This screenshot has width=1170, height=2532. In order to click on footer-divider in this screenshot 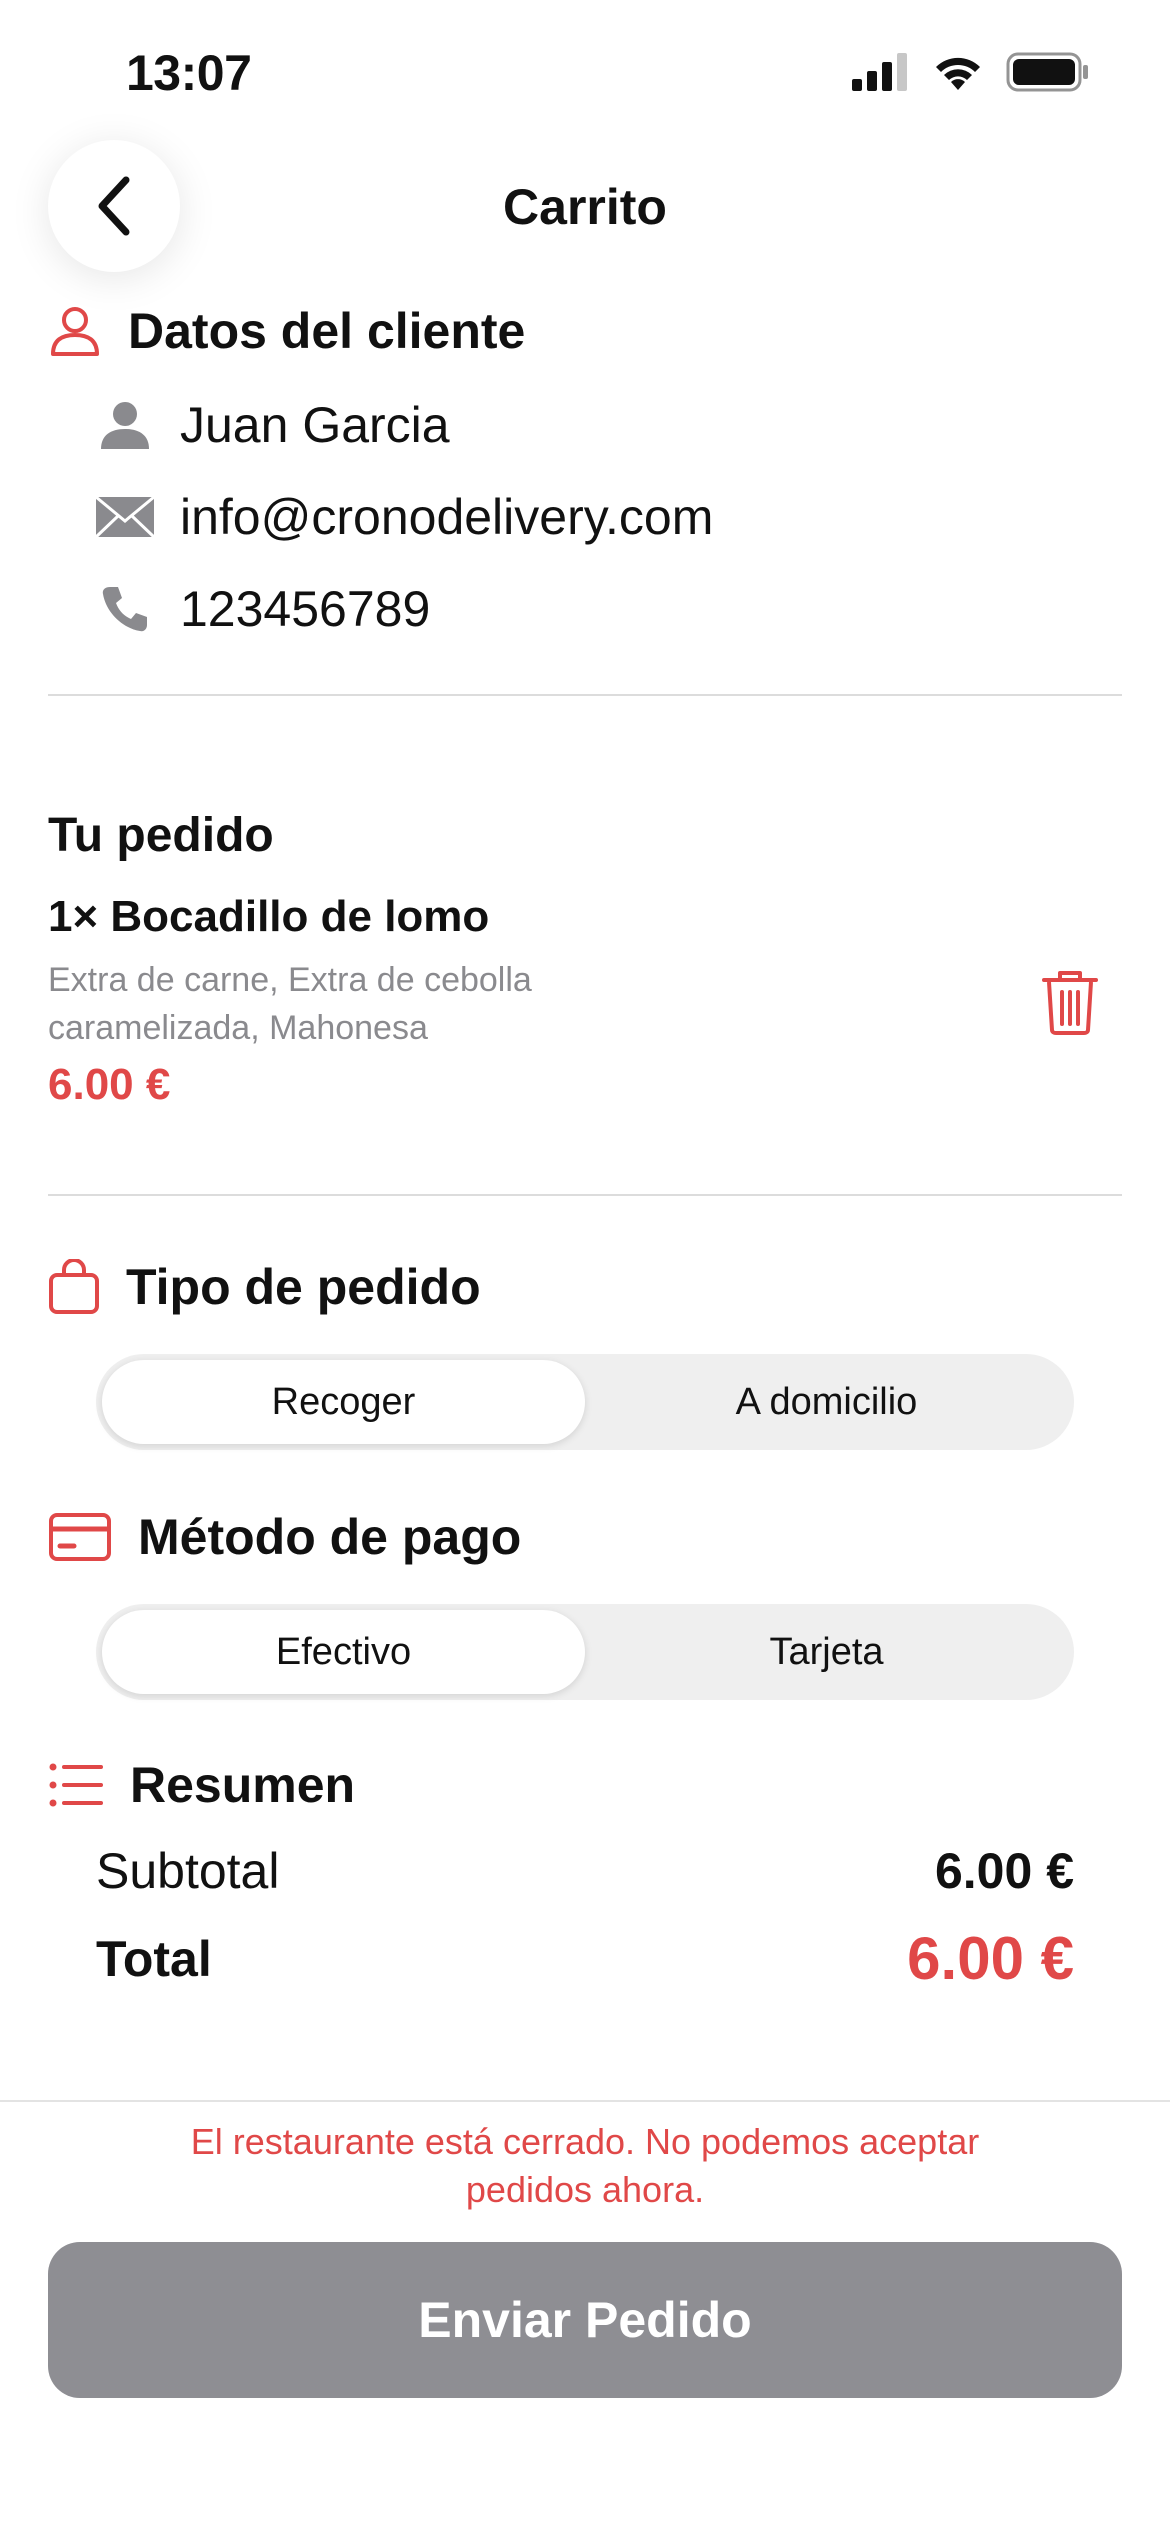, I will do `click(585, 2101)`.